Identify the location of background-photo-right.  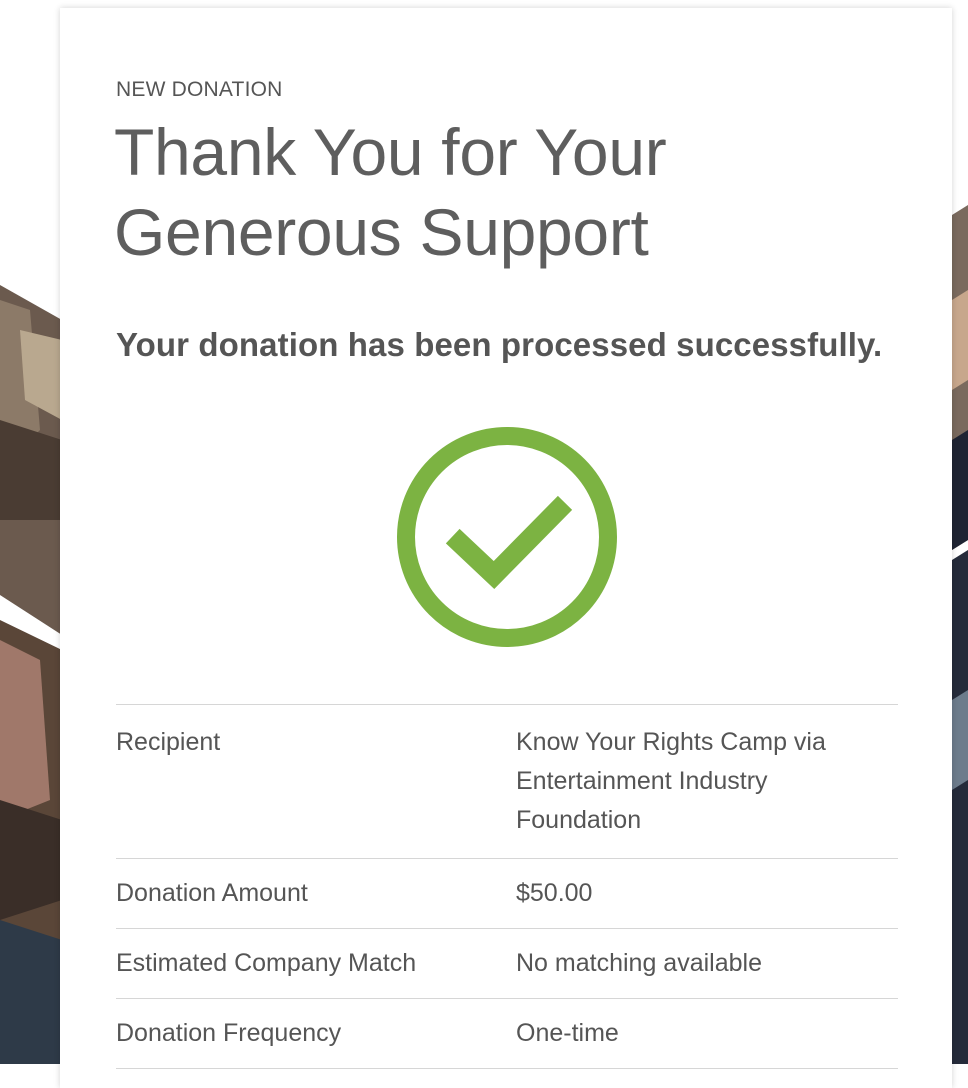
(960, 532).